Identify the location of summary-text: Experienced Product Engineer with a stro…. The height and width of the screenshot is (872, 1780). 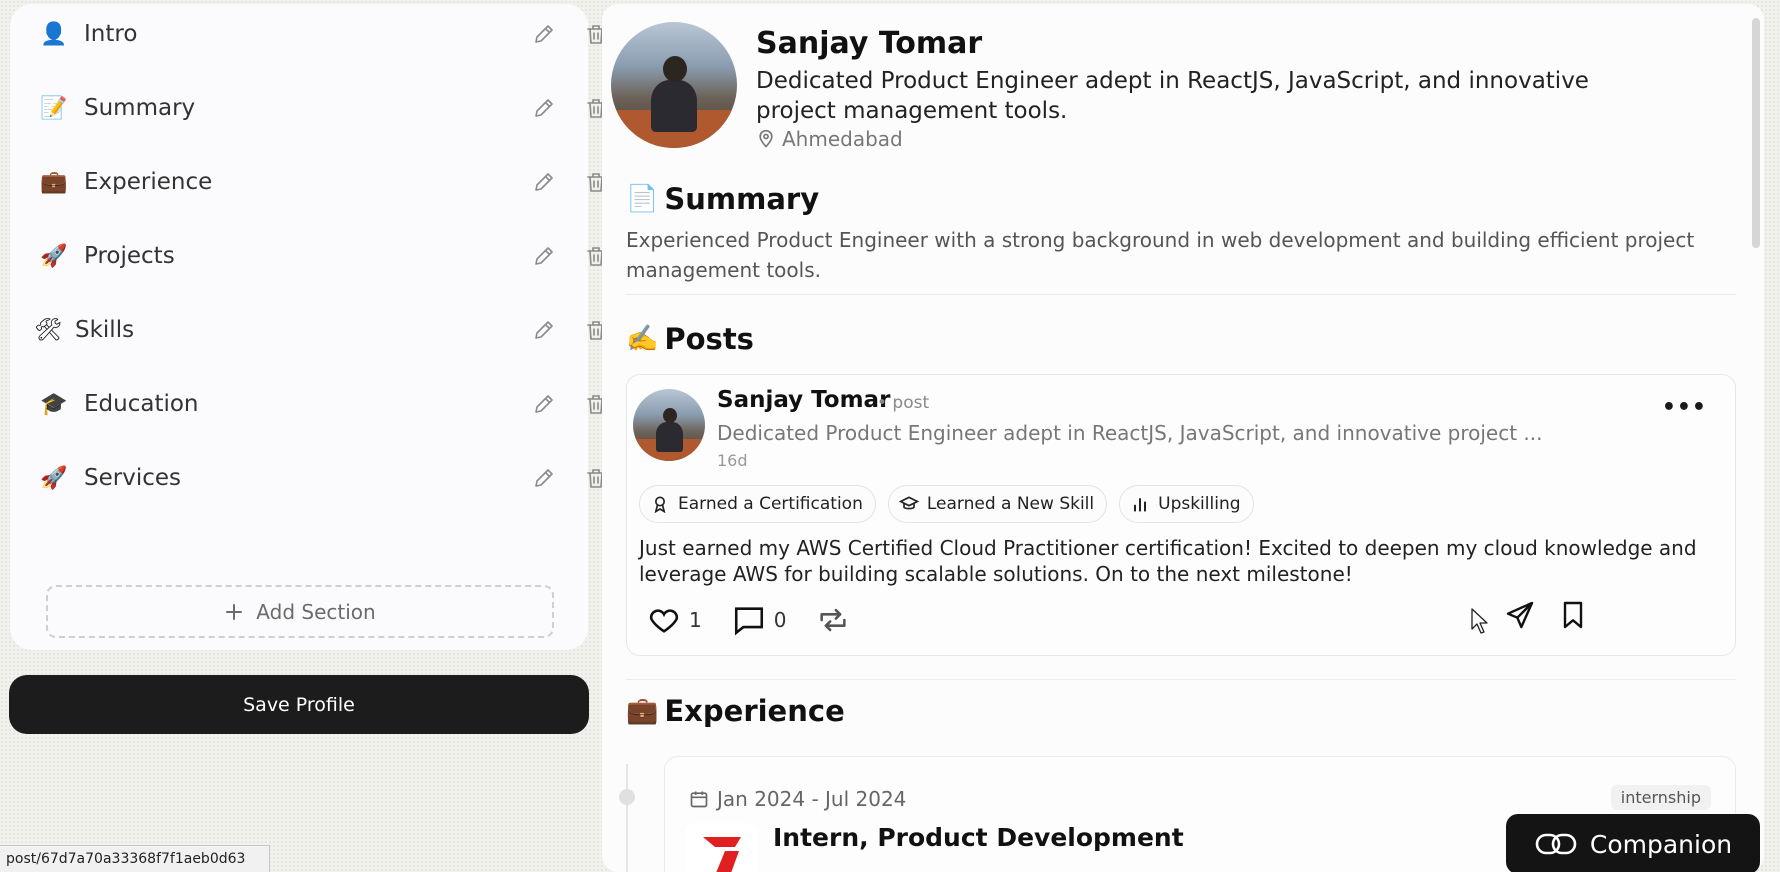
(1160, 255).